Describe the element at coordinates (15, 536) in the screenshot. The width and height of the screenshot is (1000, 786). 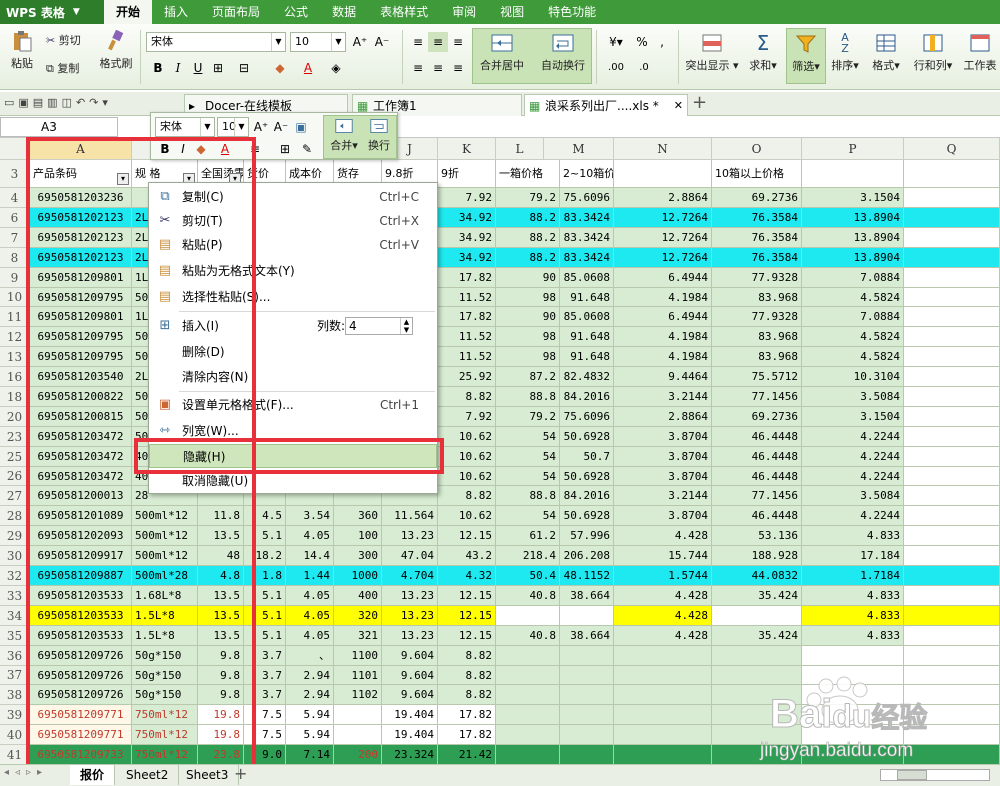
I see `row-header: 29` at that location.